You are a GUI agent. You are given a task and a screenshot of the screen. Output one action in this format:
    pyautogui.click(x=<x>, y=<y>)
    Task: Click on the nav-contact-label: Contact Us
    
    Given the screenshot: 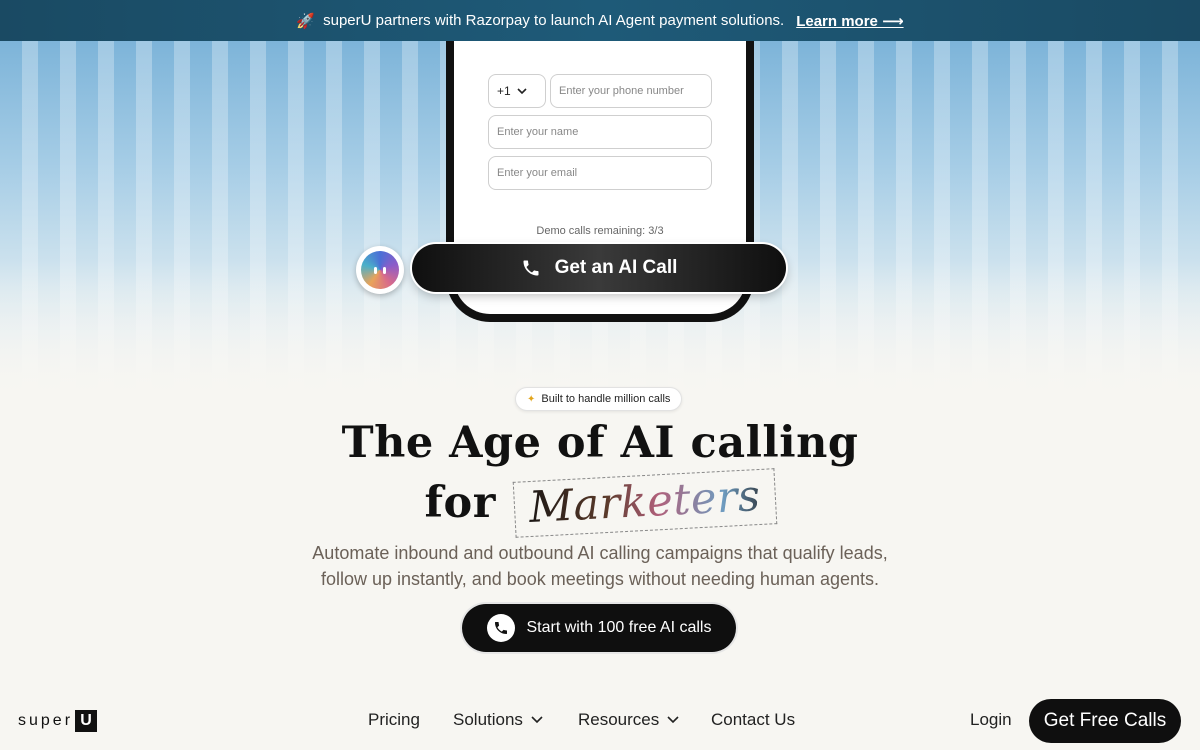 What is the action you would take?
    pyautogui.click(x=753, y=719)
    